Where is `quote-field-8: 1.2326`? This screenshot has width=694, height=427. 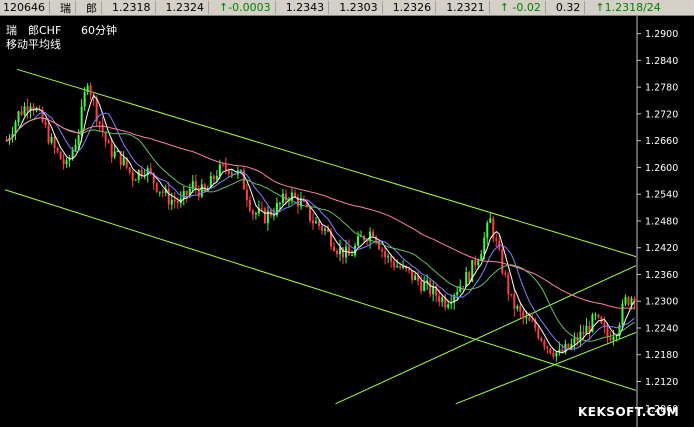 quote-field-8: 1.2326 is located at coordinates (412, 7).